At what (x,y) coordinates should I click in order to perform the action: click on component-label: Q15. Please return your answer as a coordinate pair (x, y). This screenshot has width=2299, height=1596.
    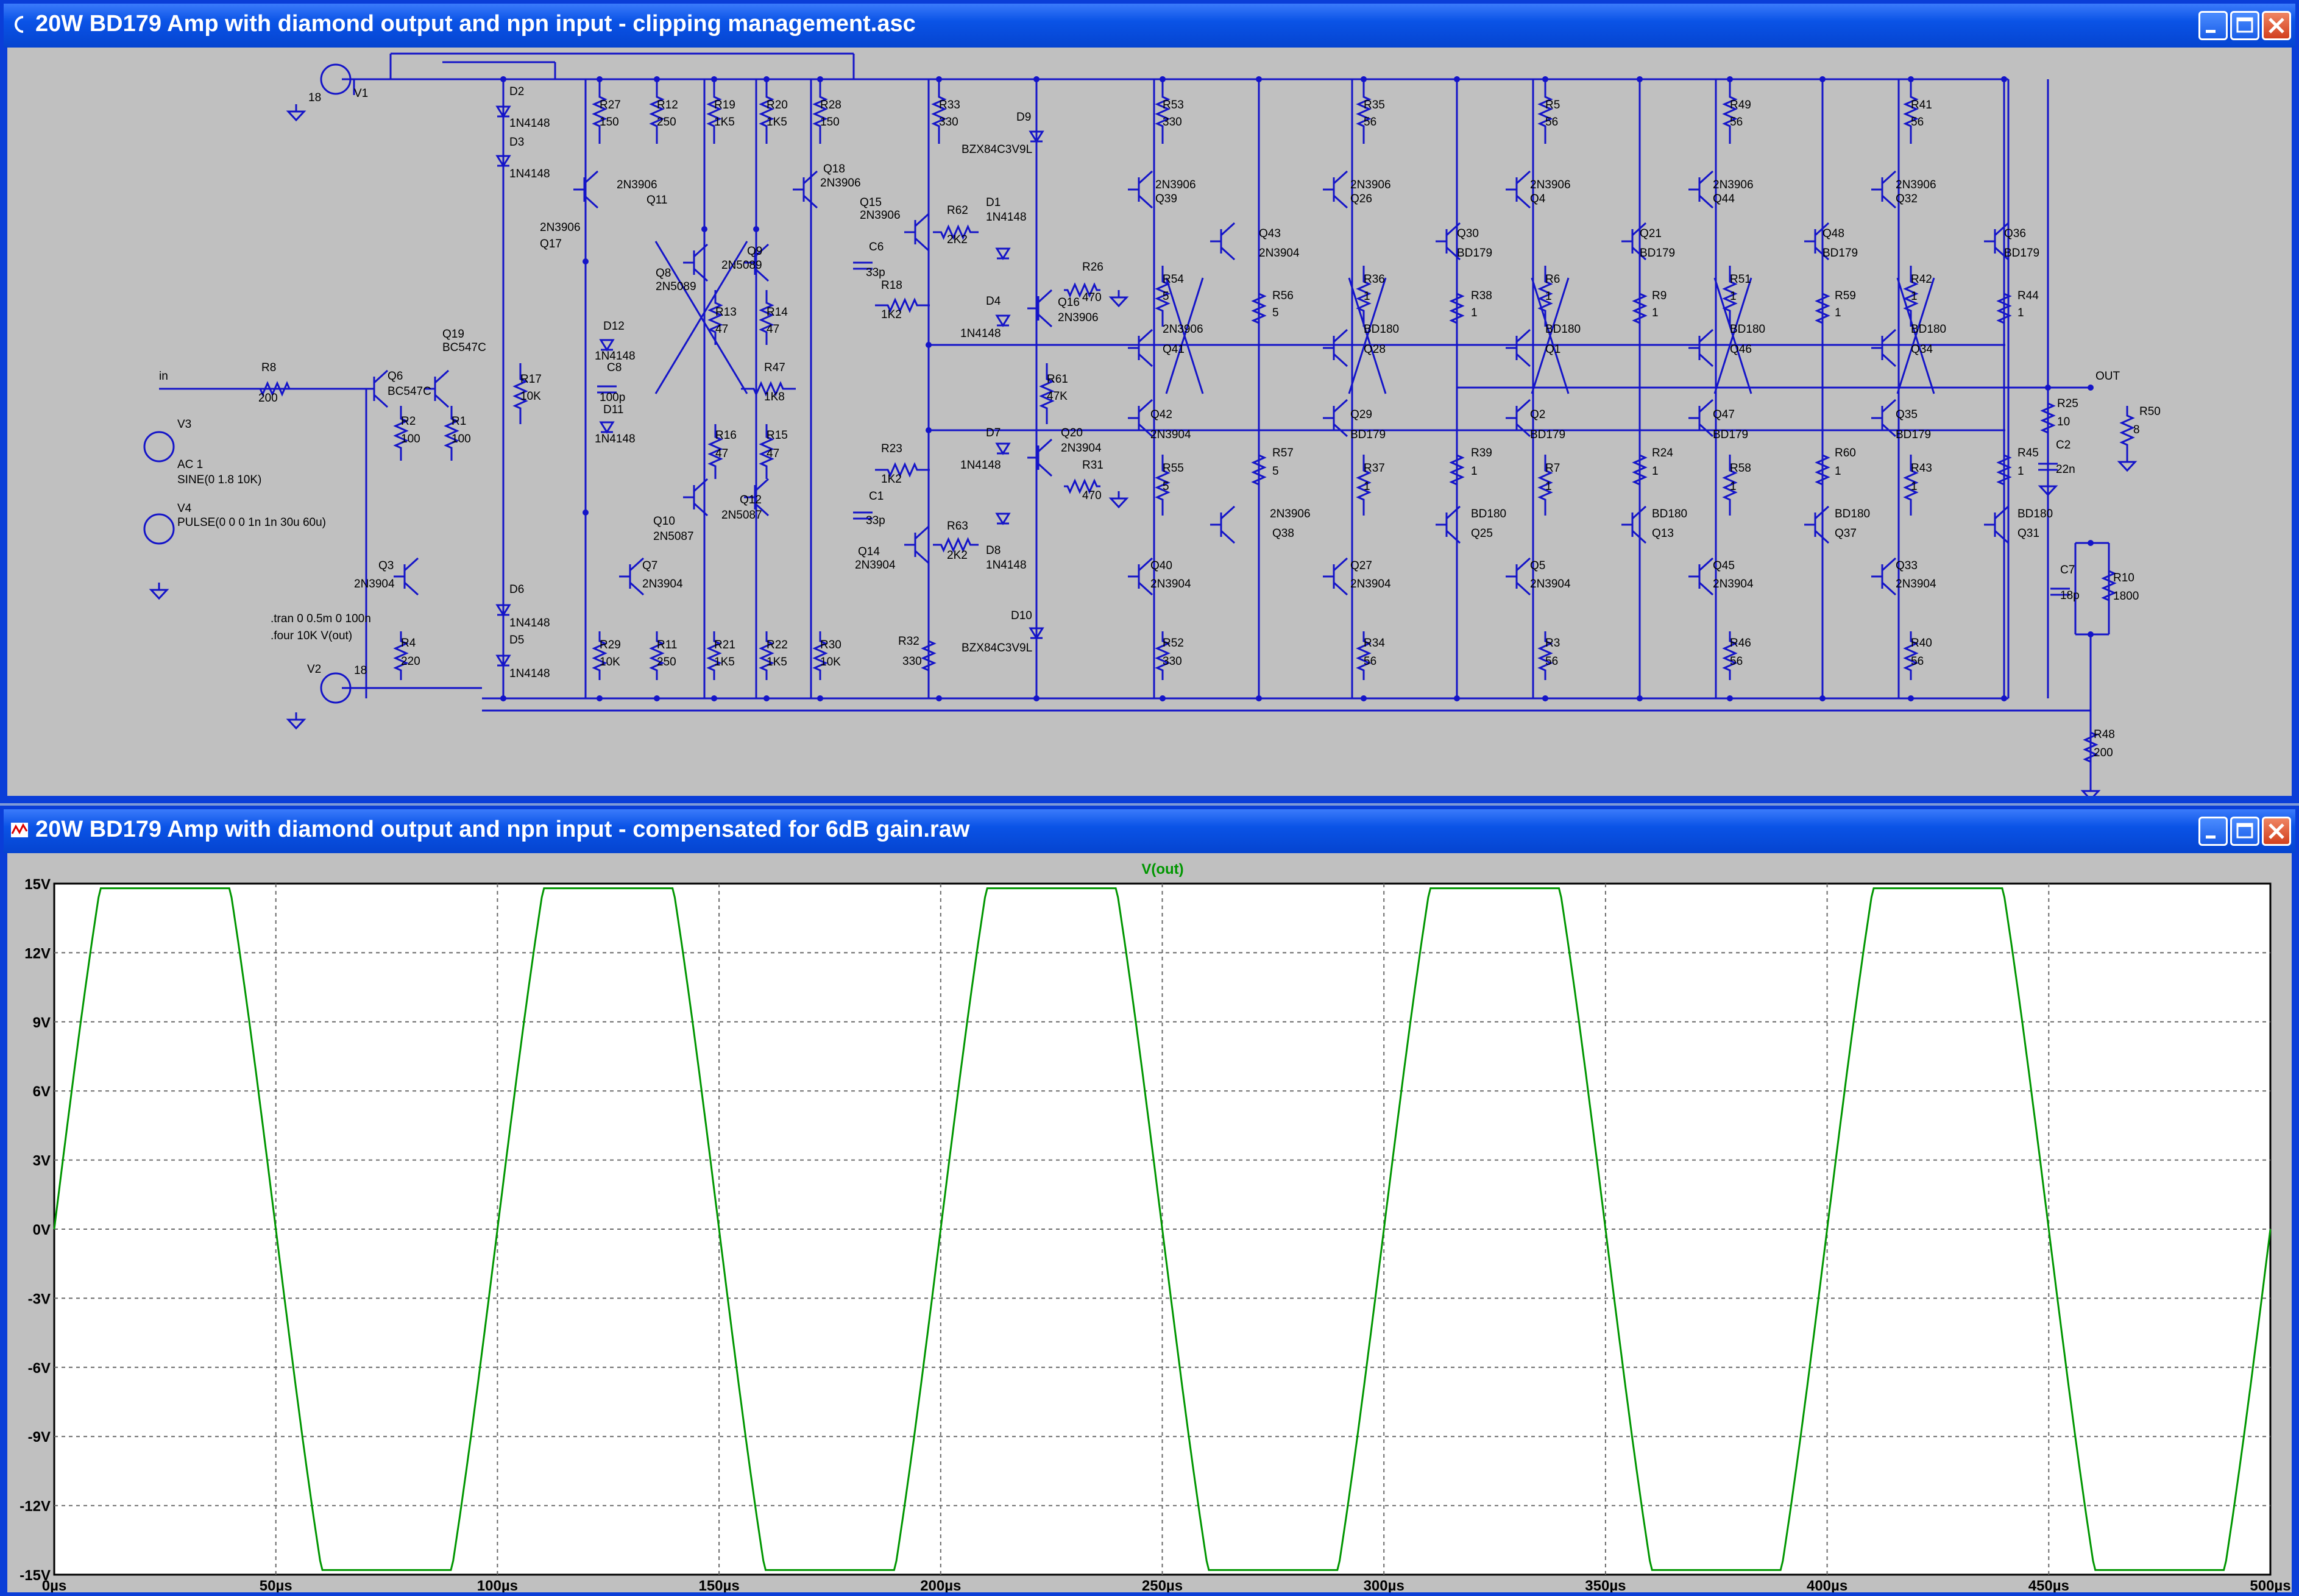
    Looking at the image, I should click on (871, 202).